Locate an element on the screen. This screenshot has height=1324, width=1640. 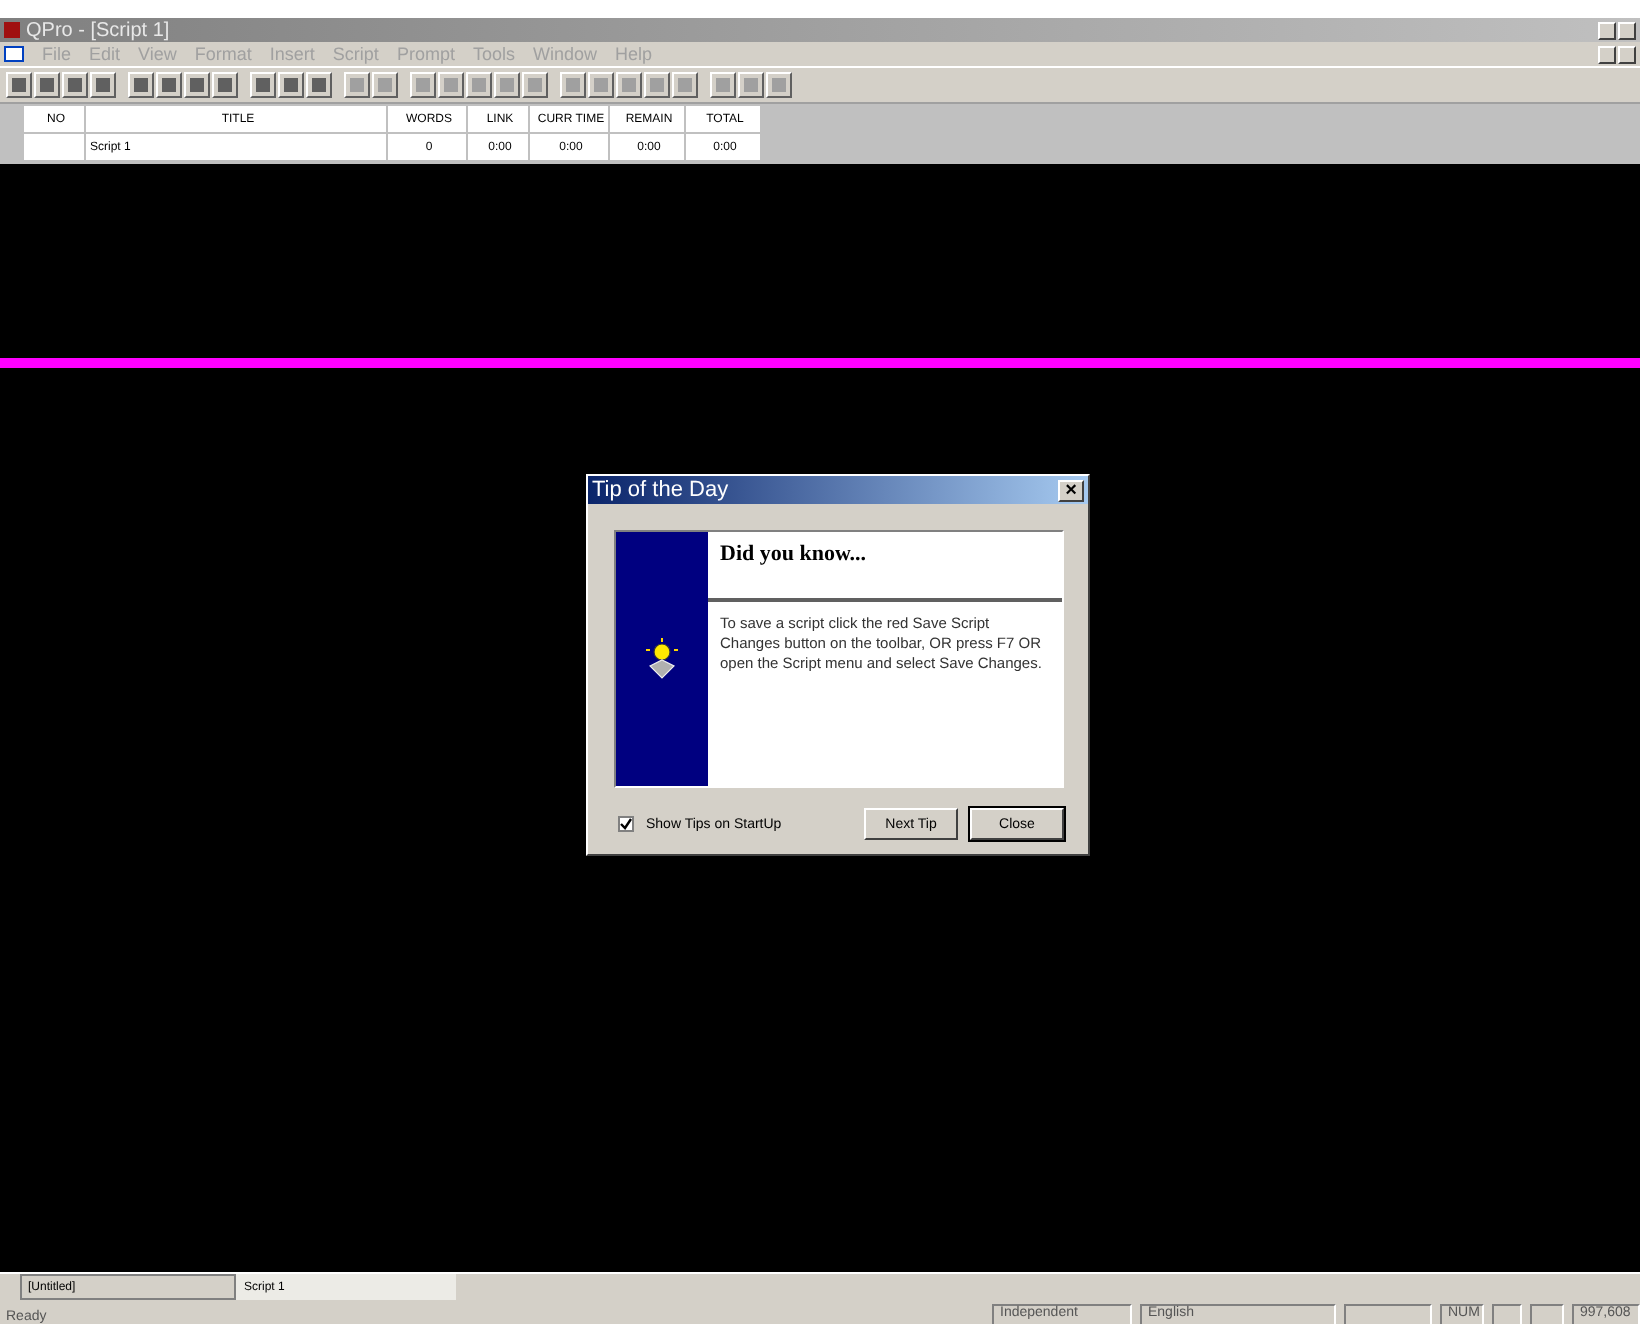
lightbulb-icon is located at coordinates (662, 659).